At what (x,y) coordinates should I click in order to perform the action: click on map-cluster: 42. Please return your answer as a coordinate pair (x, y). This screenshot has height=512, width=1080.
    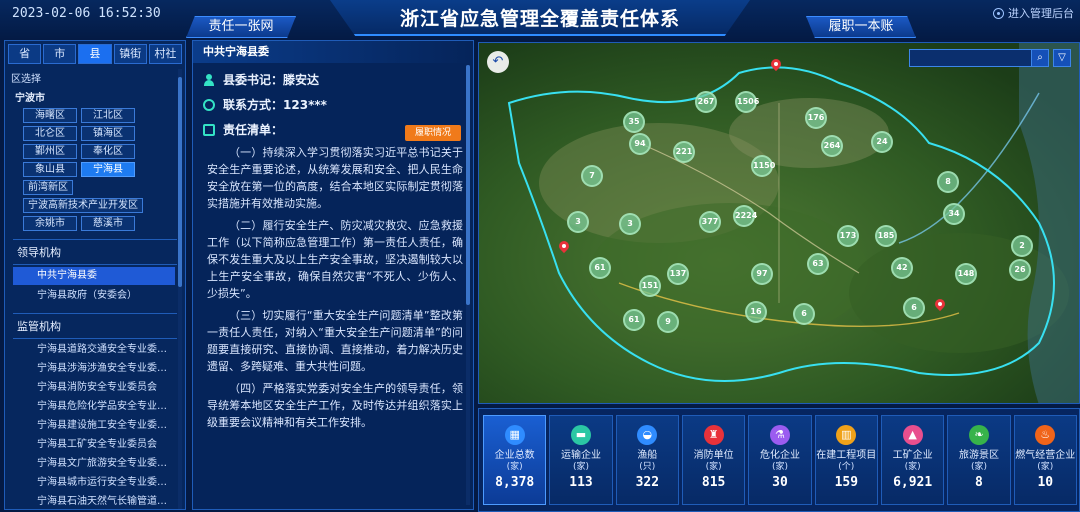
    Looking at the image, I should click on (902, 268).